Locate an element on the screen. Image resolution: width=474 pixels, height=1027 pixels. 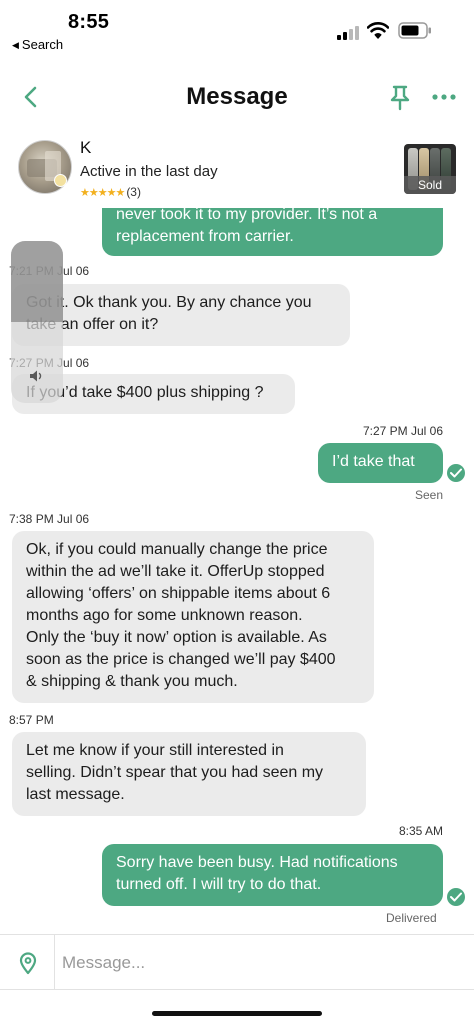
seller-activity-status: Active in the last day is located at coordinates (149, 171).